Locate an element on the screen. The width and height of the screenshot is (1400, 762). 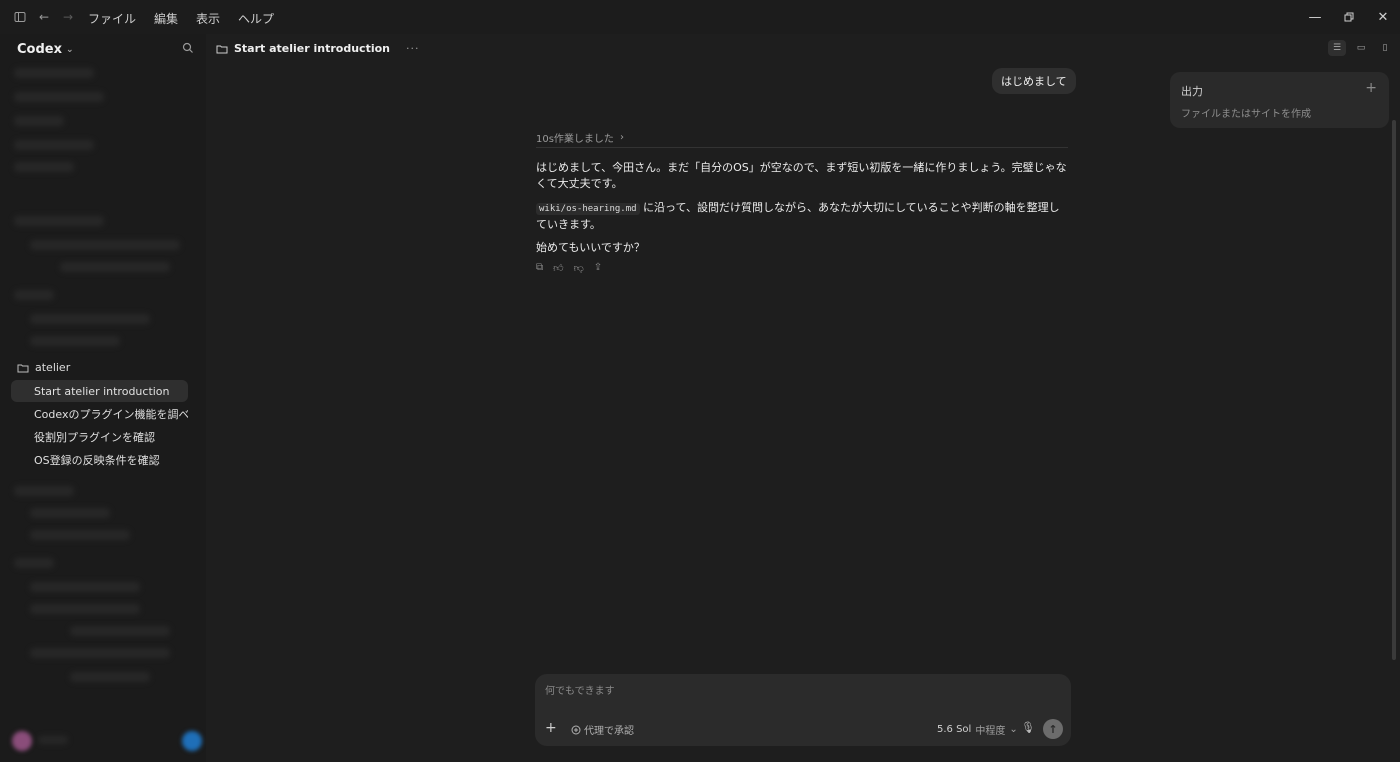
title-bar-controls: ← → is located at coordinates (44, 17).